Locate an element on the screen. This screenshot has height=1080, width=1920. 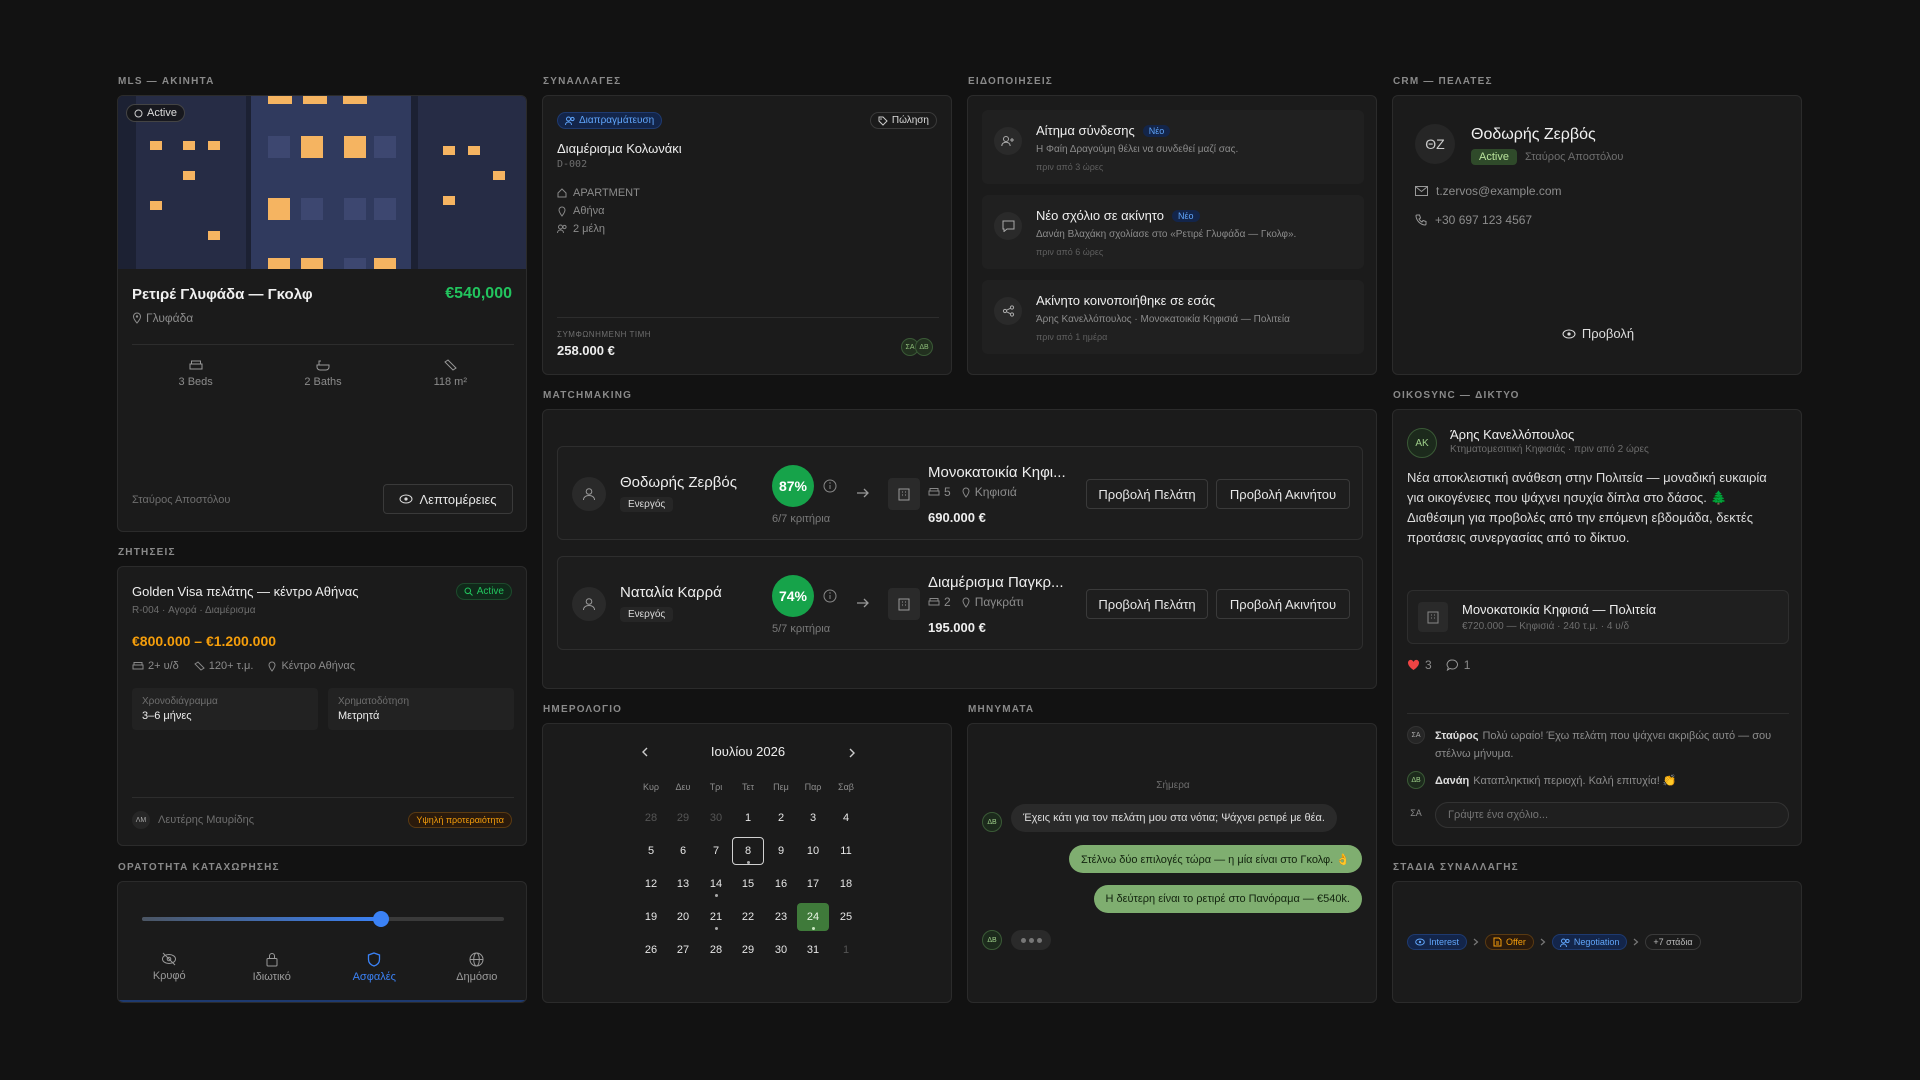
demand-status-badge: Active is located at coordinates (483, 591).